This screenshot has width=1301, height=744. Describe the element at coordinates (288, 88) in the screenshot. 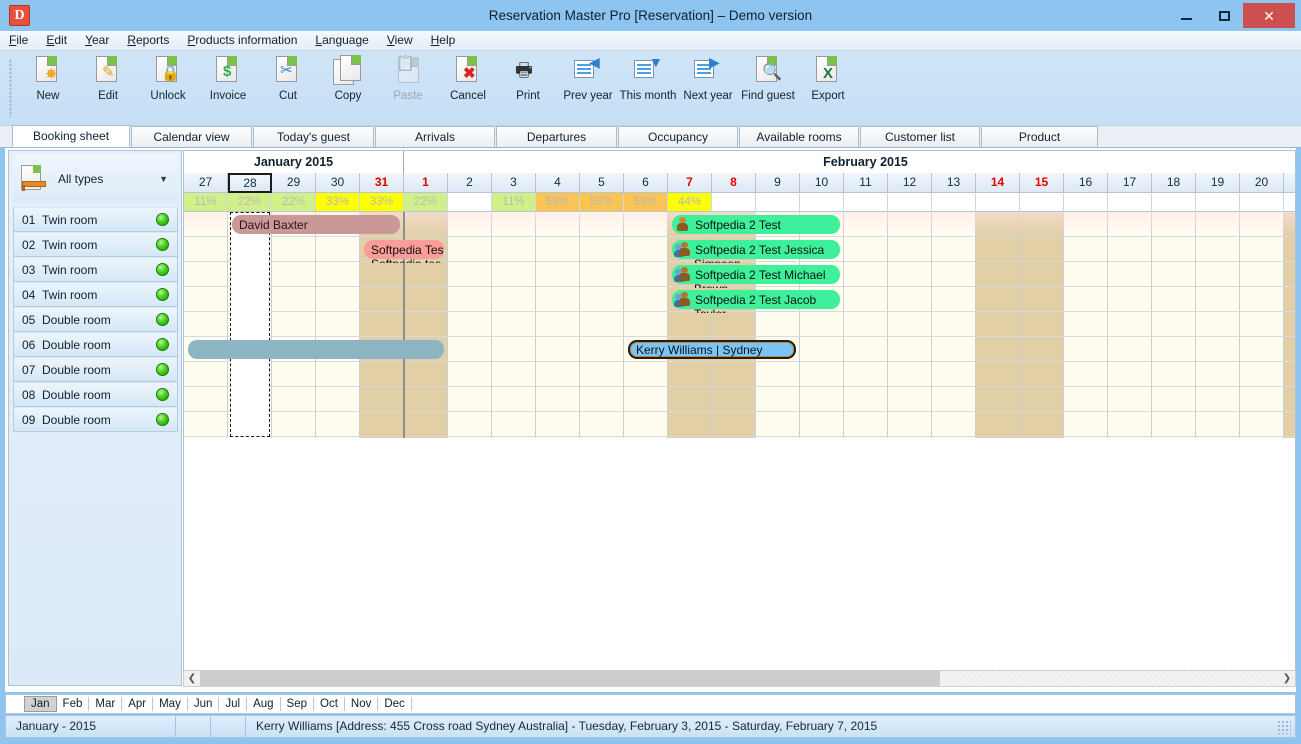

I see `toolbar-cut-button: ✂ Cut` at that location.